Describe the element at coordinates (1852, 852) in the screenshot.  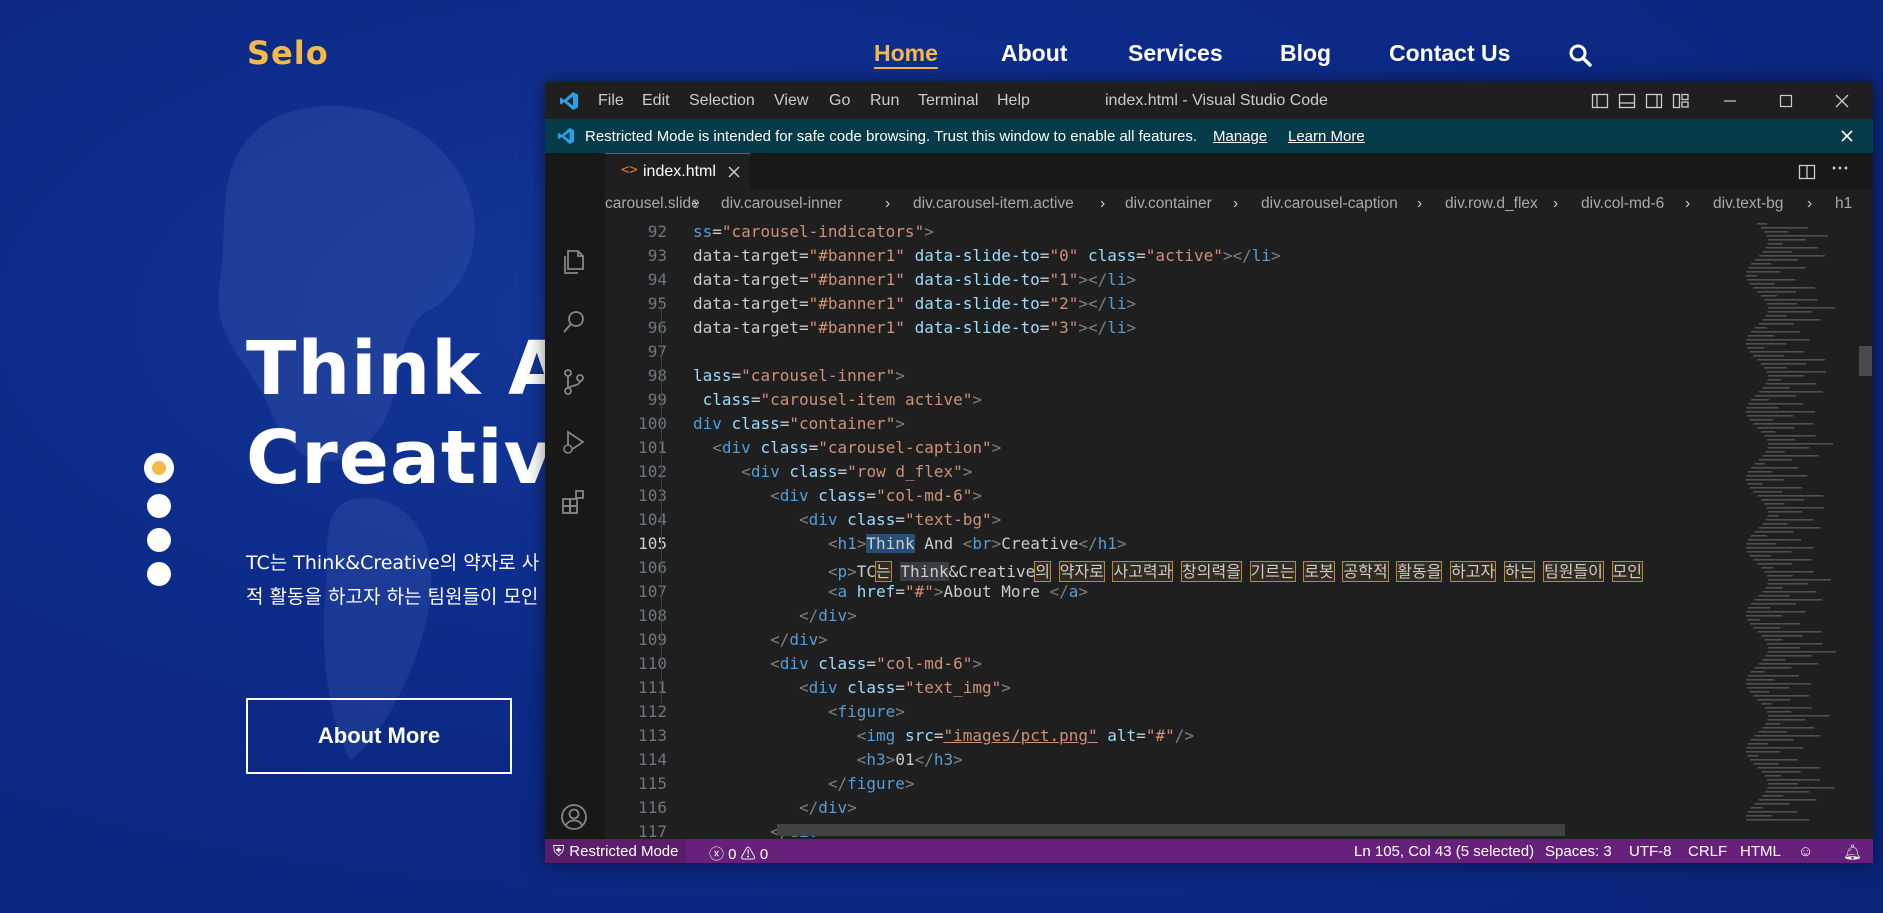
I see `notifications-bell-icon: 🔔︎` at that location.